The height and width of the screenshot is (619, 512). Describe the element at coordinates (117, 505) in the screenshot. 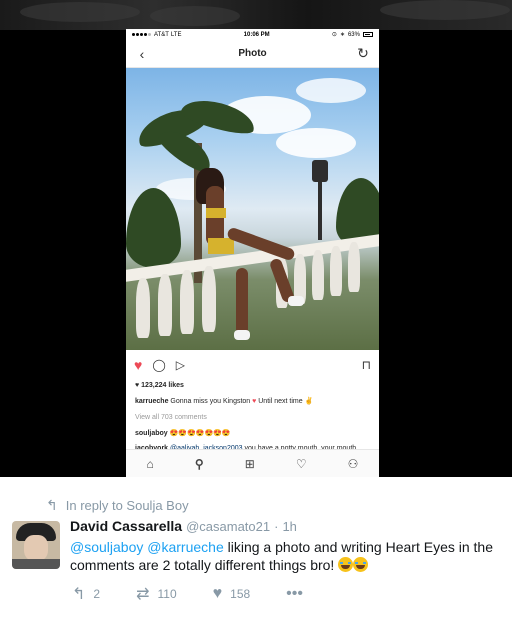

I see `reply-context: ↰ In reply to Soulja Boy` at that location.